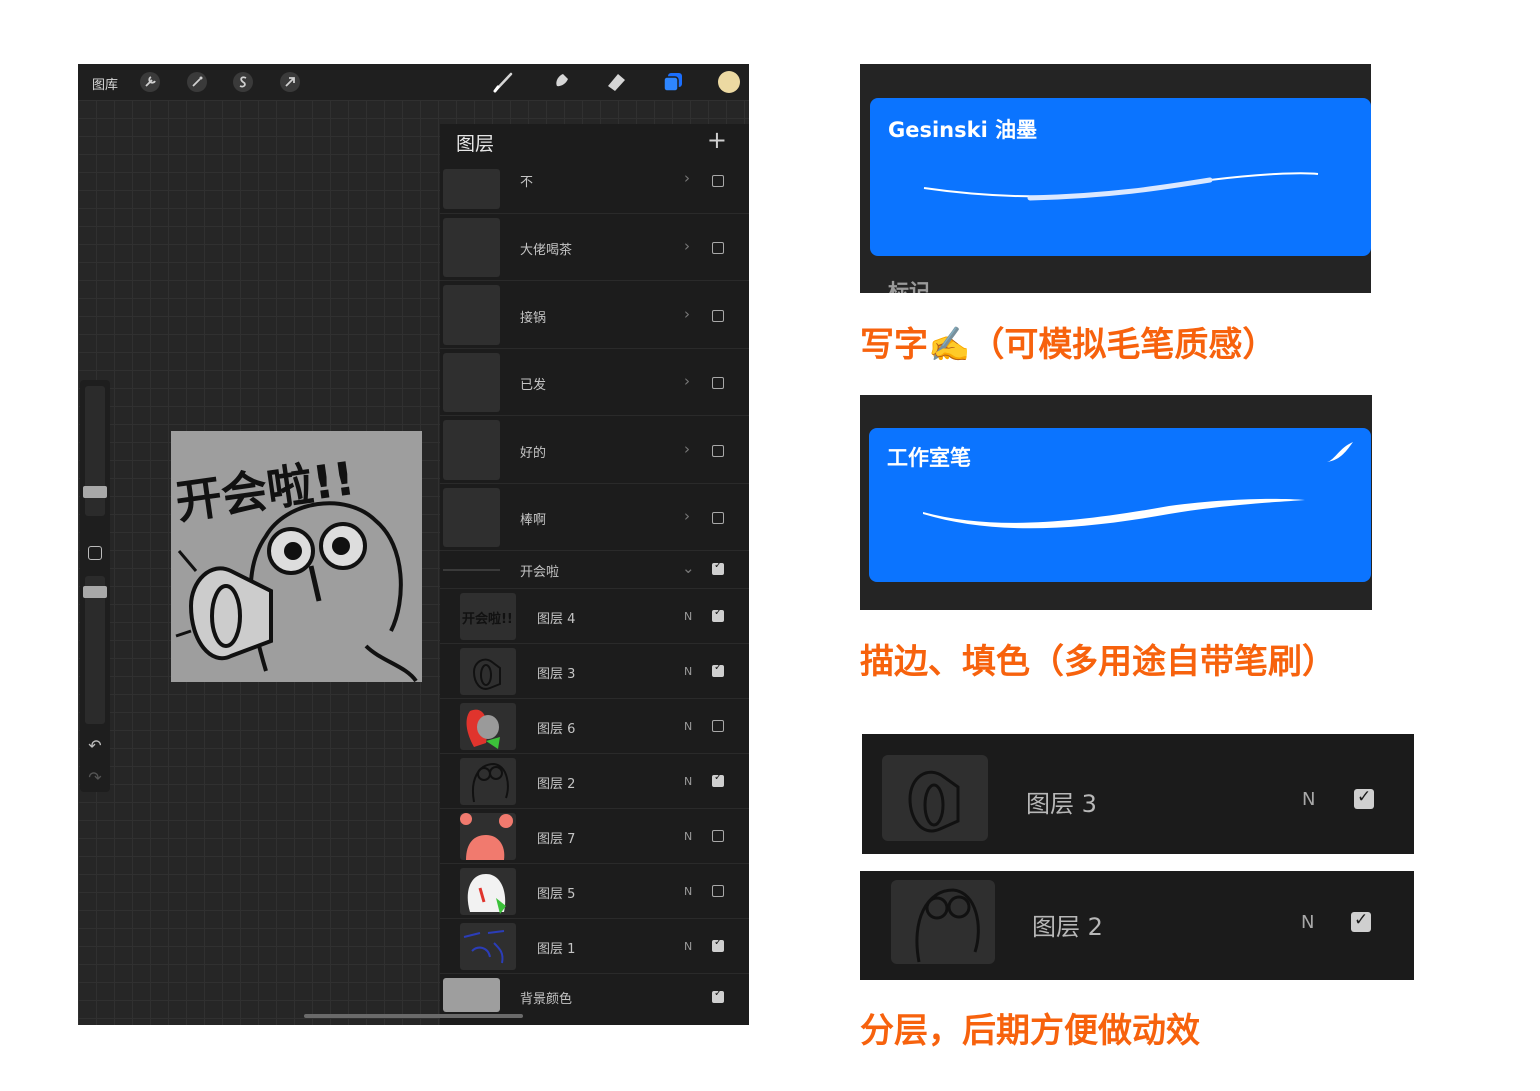  What do you see at coordinates (1030, 1031) in the screenshot?
I see `caption-layers: 分层，后期方便做动效` at bounding box center [1030, 1031].